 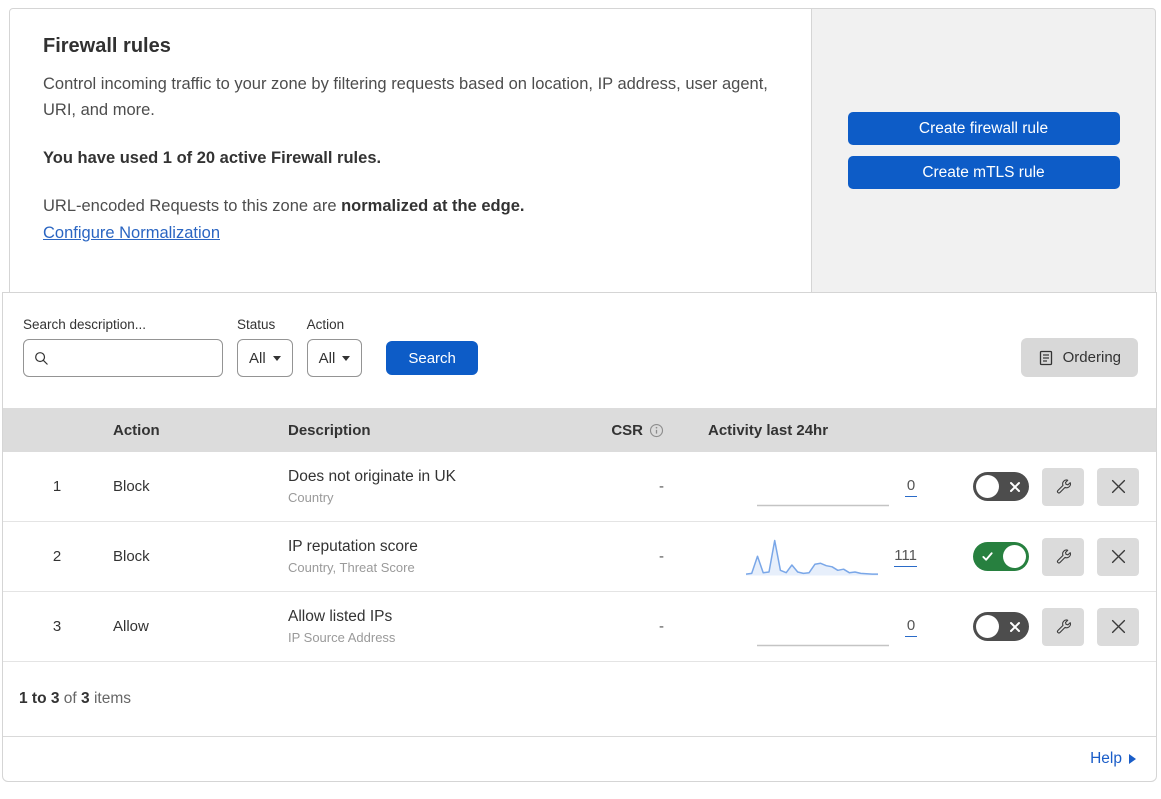 What do you see at coordinates (134, 358) in the screenshot?
I see `search-input` at bounding box center [134, 358].